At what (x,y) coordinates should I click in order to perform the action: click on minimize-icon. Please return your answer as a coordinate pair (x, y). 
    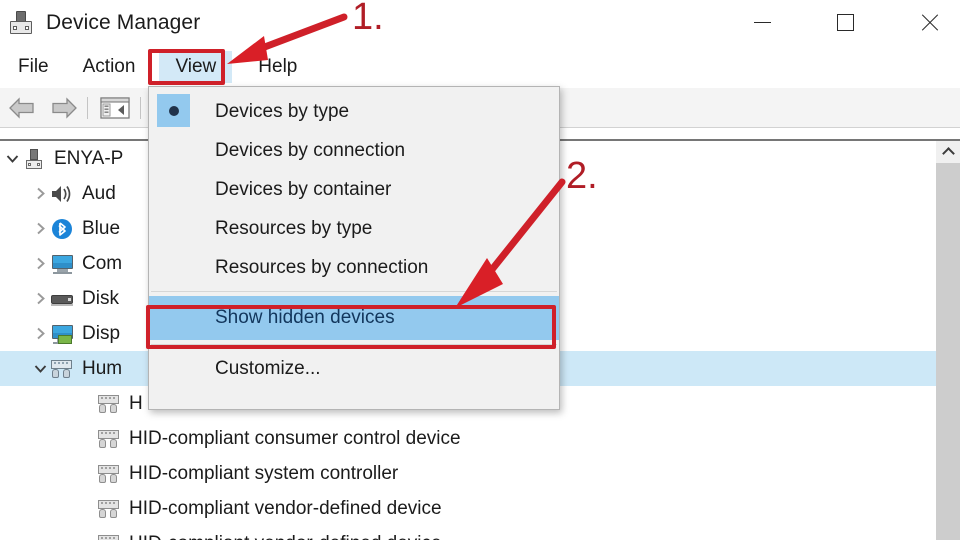
    Looking at the image, I should click on (762, 22).